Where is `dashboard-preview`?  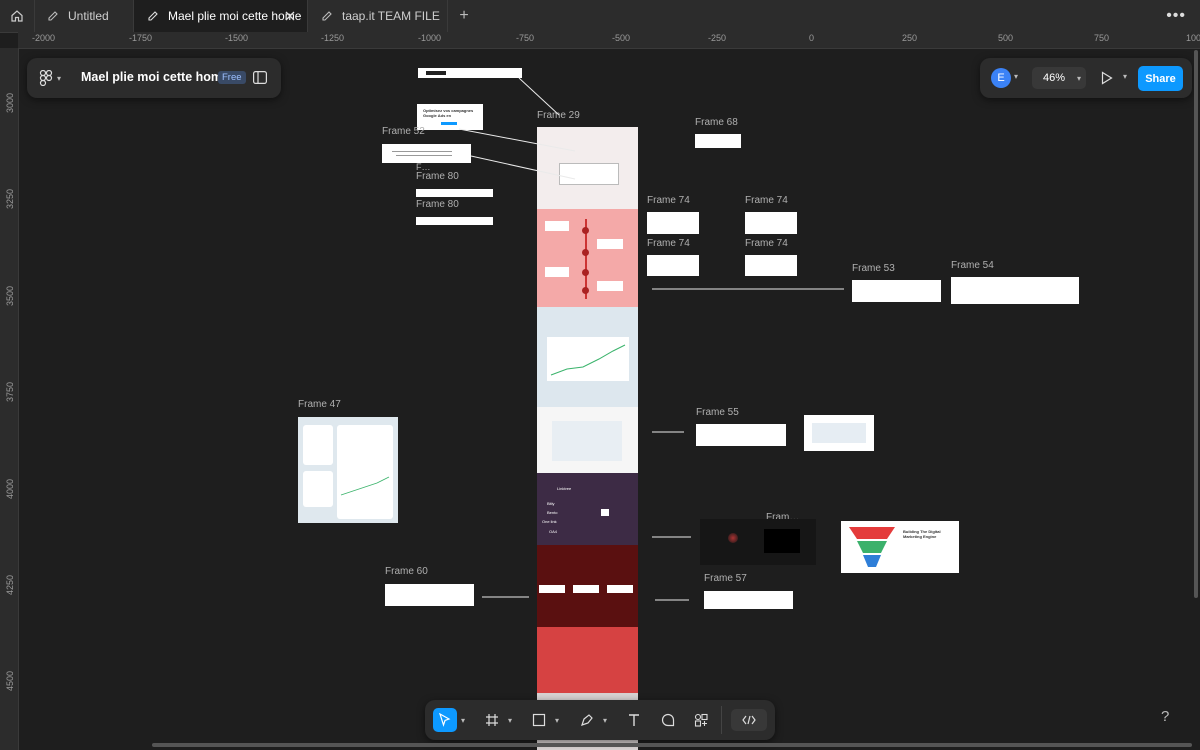
dashboard-preview is located at coordinates (839, 433).